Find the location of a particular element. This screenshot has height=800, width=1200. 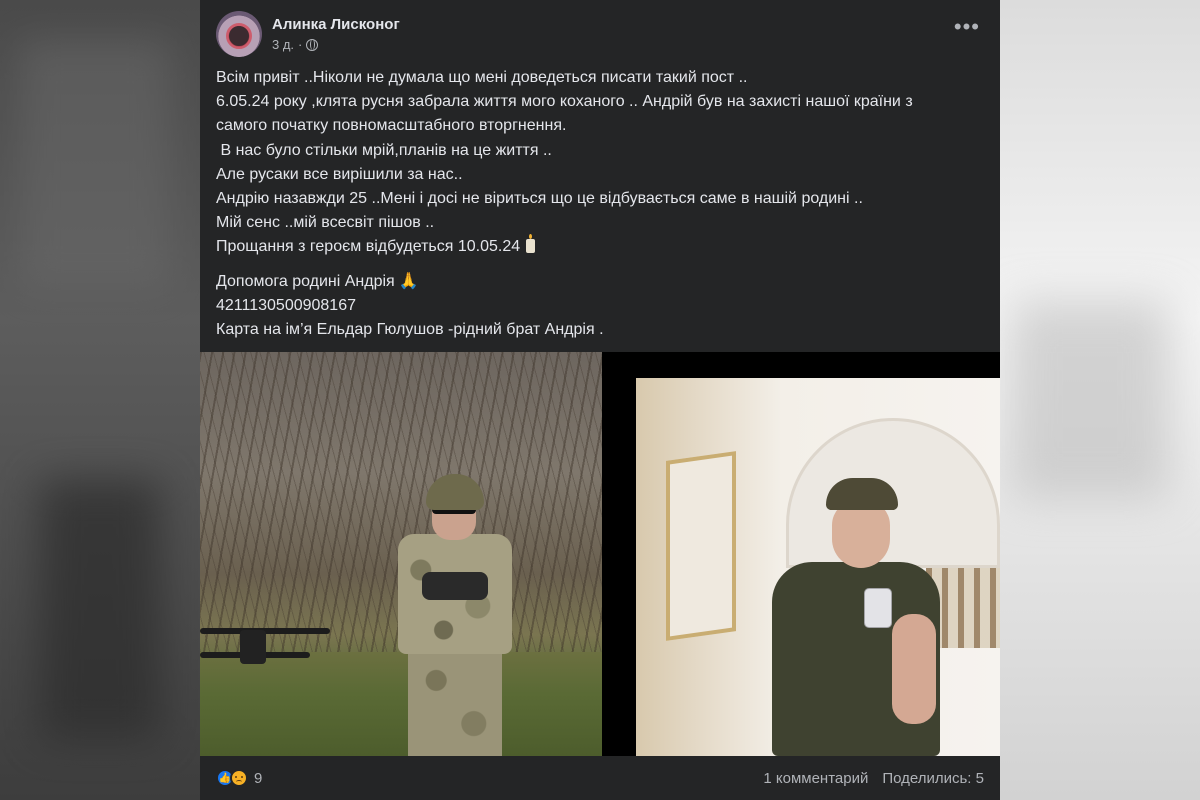

reactions-summary: 👍 9 is located at coordinates (239, 778).